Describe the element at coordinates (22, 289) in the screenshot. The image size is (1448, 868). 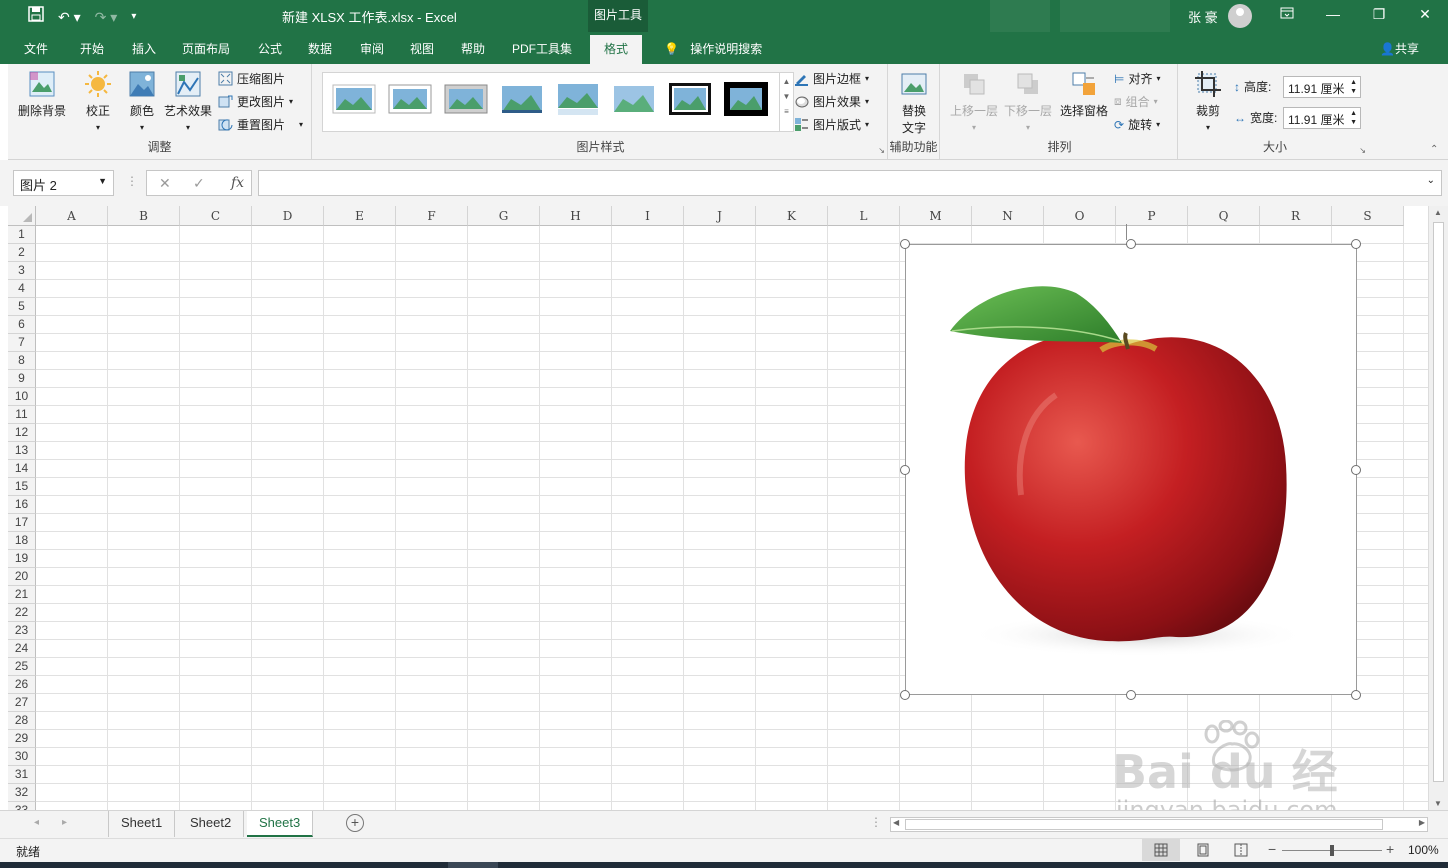
I see `row-header: 4` at that location.